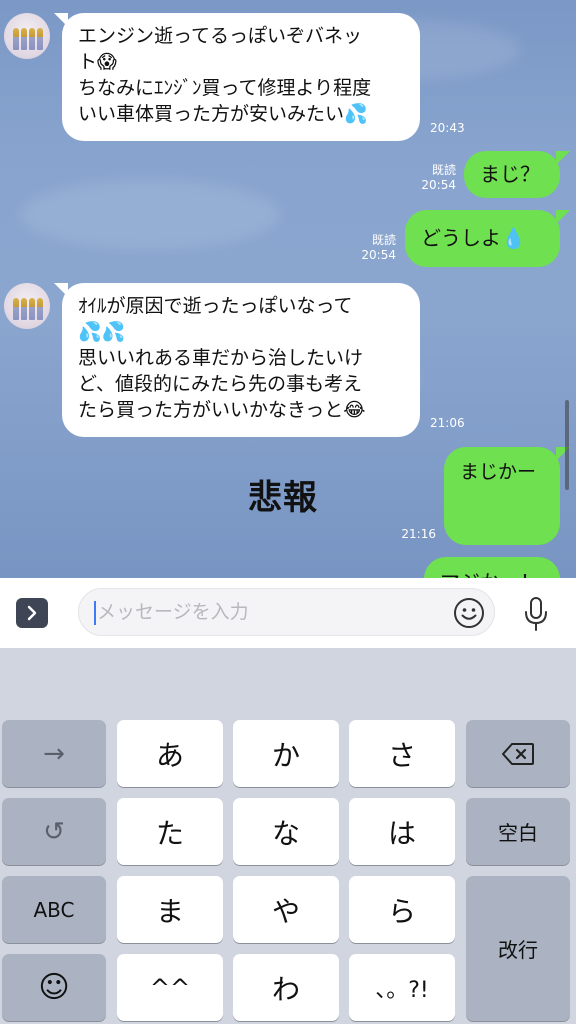 The width and height of the screenshot is (576, 1024). Describe the element at coordinates (286, 753) in the screenshot. I see `key-ka: か` at that location.